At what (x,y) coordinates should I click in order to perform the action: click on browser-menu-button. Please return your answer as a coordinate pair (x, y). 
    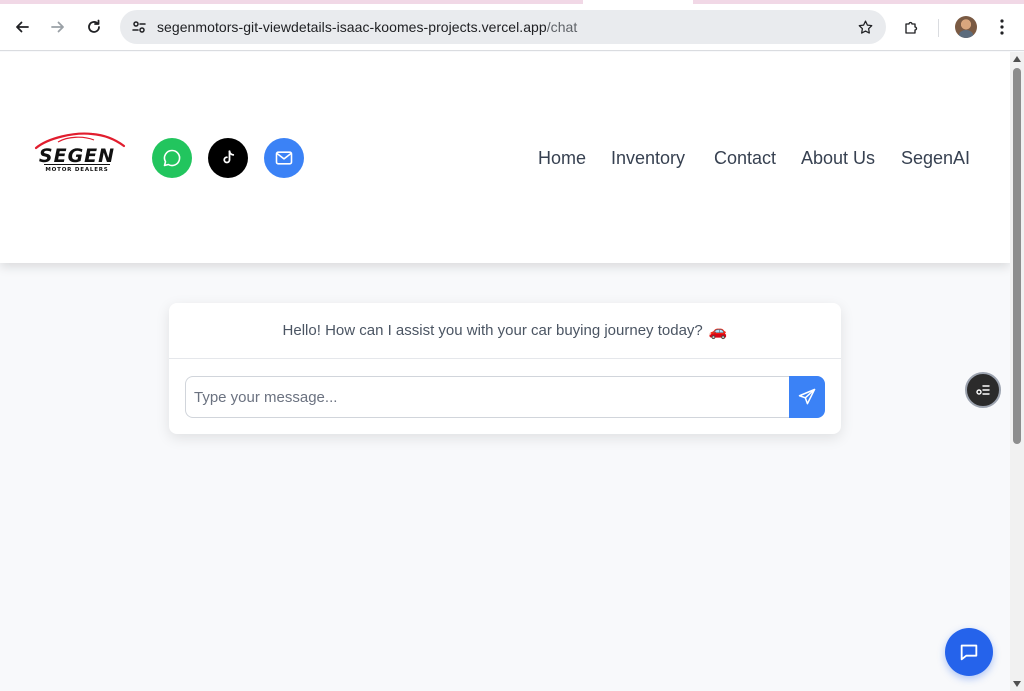
    Looking at the image, I should click on (1002, 27).